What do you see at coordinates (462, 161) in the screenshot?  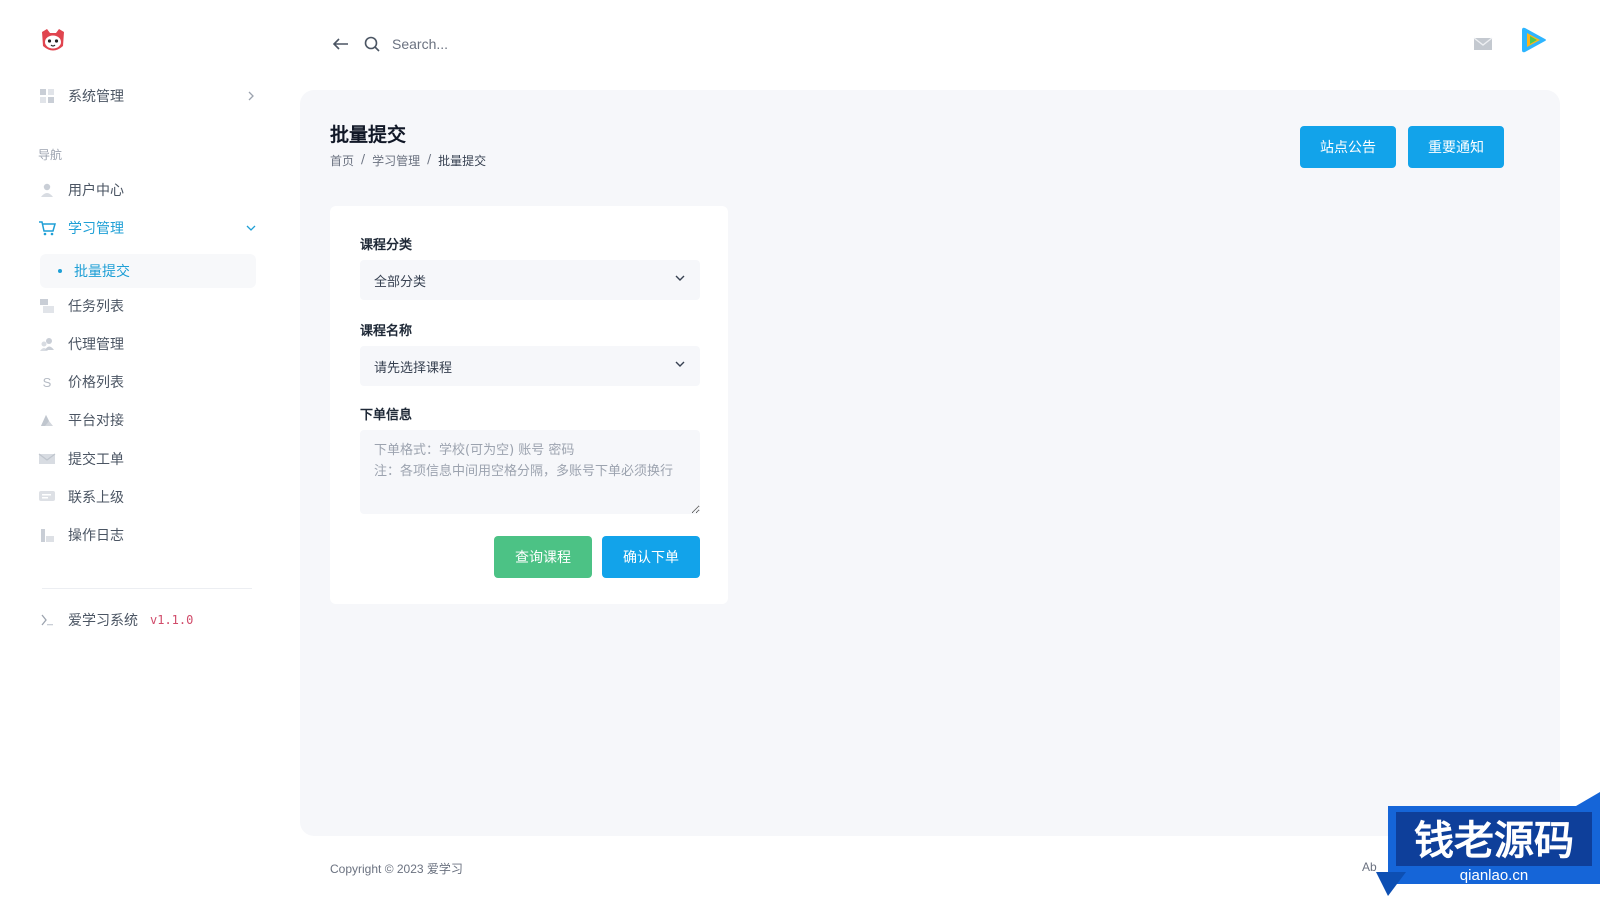 I see `breadcrumb-current: 批量提交` at bounding box center [462, 161].